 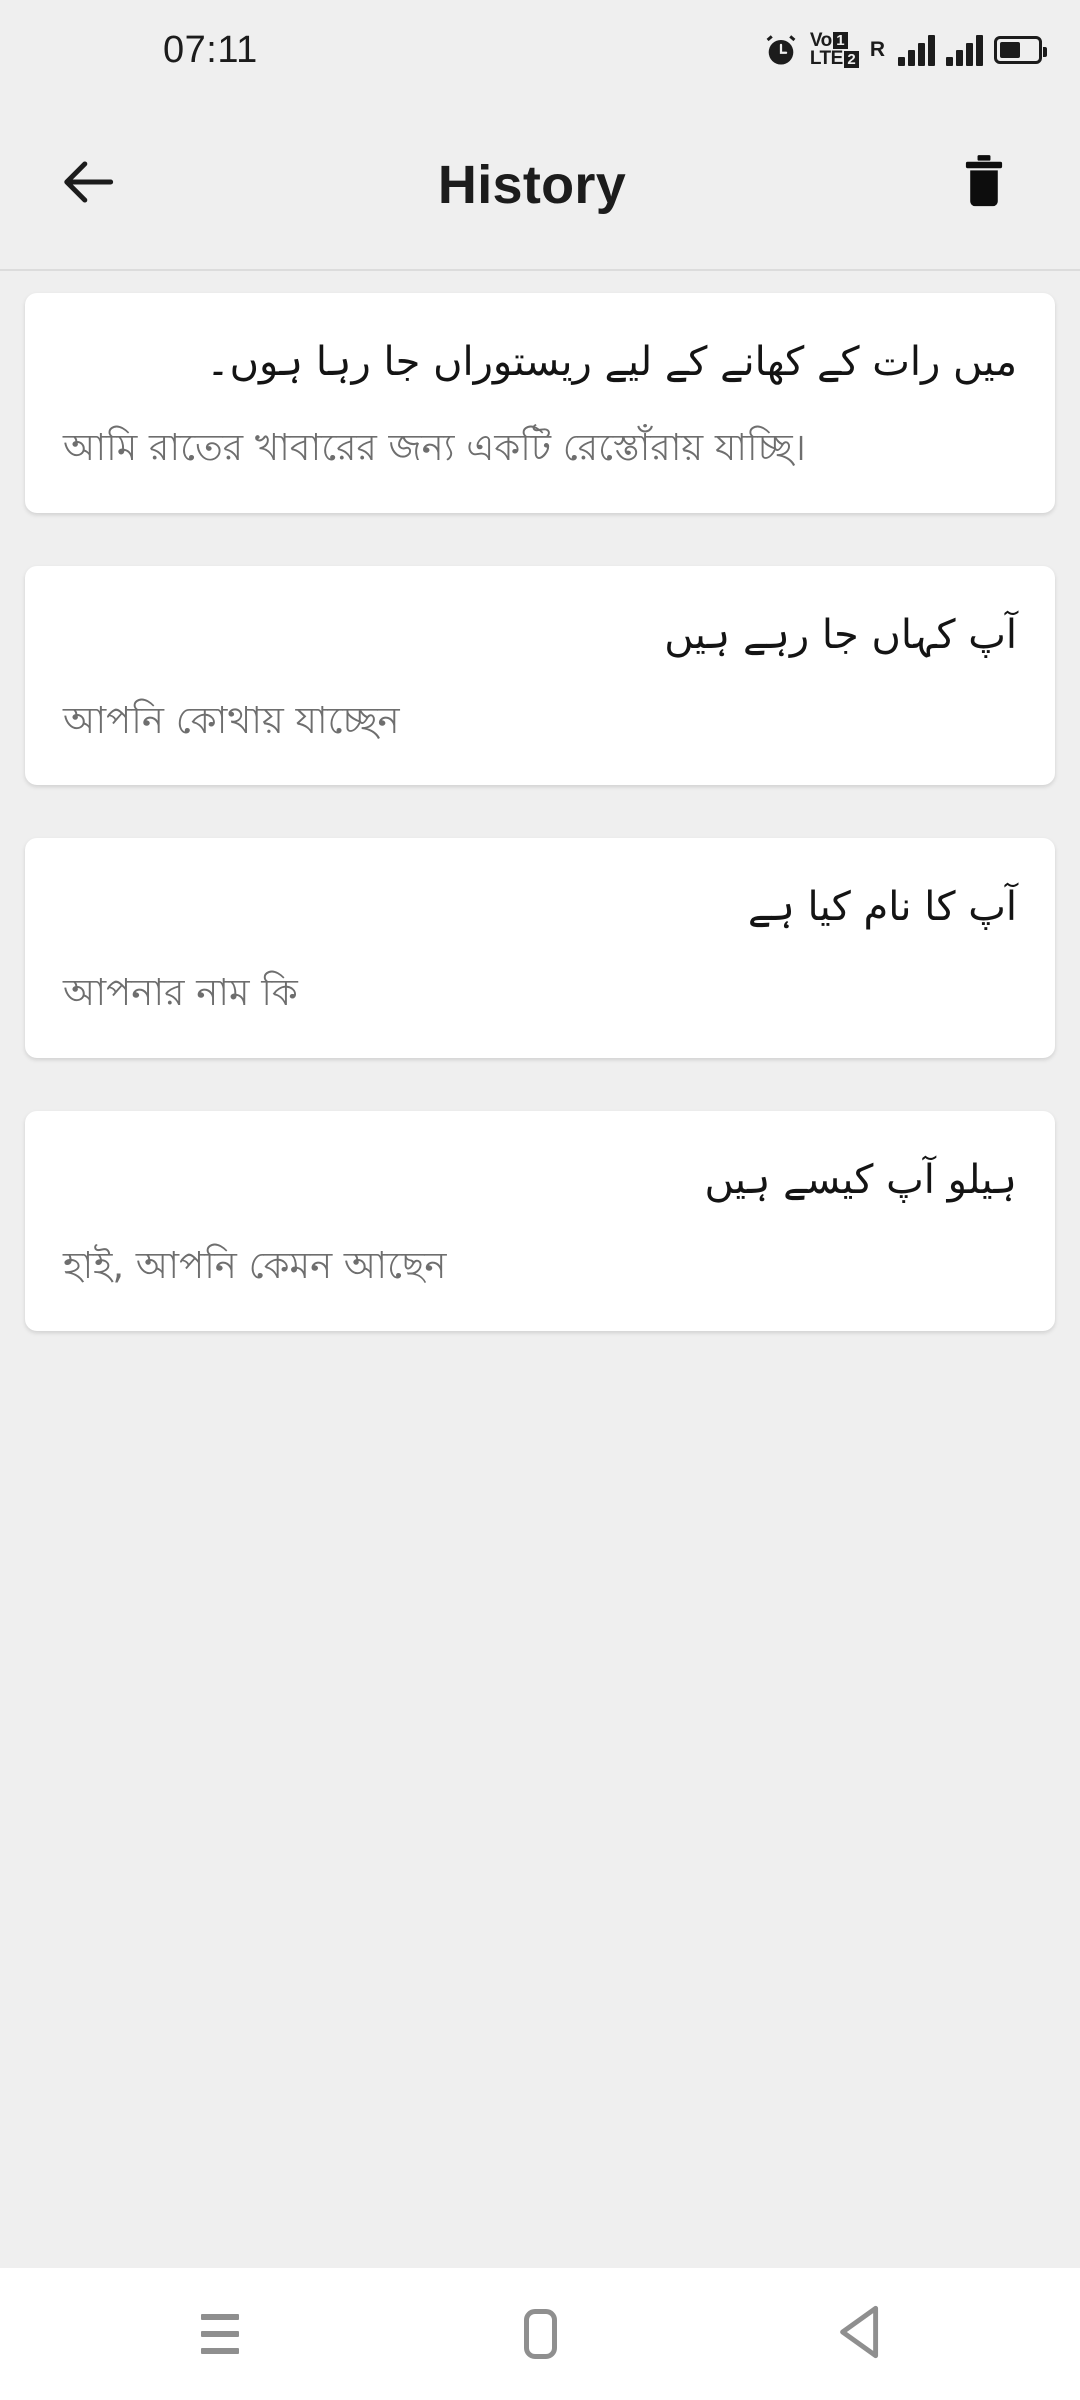 What do you see at coordinates (540, 675) in the screenshot?
I see `history-item: آپ کہاں جا رہے ہیں আপনি কোথায় যাচ্ছেন` at bounding box center [540, 675].